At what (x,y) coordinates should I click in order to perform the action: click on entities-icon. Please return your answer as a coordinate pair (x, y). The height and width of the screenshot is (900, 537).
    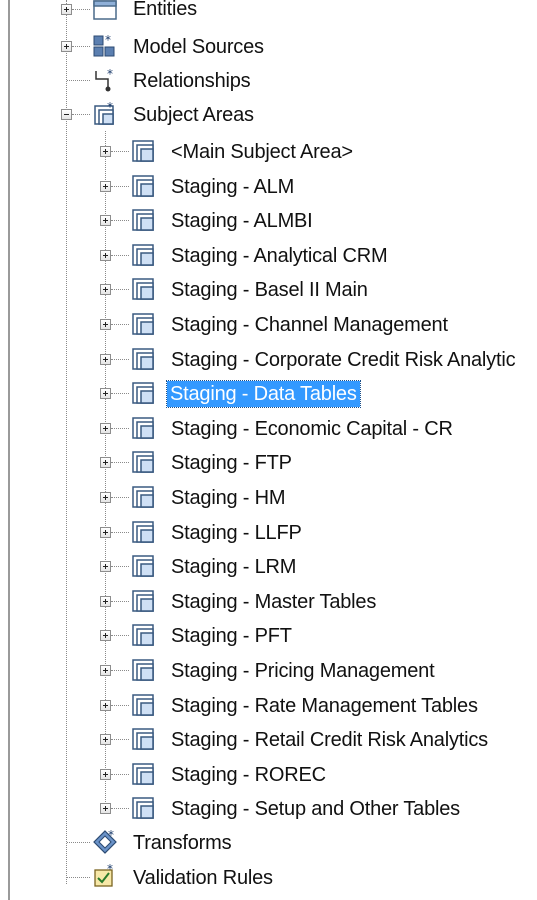
    Looking at the image, I should click on (105, 10).